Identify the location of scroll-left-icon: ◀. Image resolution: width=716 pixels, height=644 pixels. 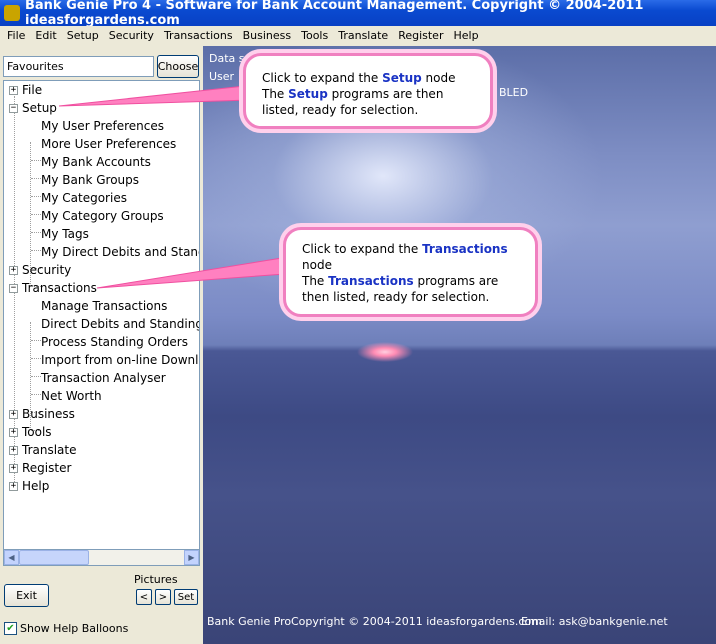
(11, 557).